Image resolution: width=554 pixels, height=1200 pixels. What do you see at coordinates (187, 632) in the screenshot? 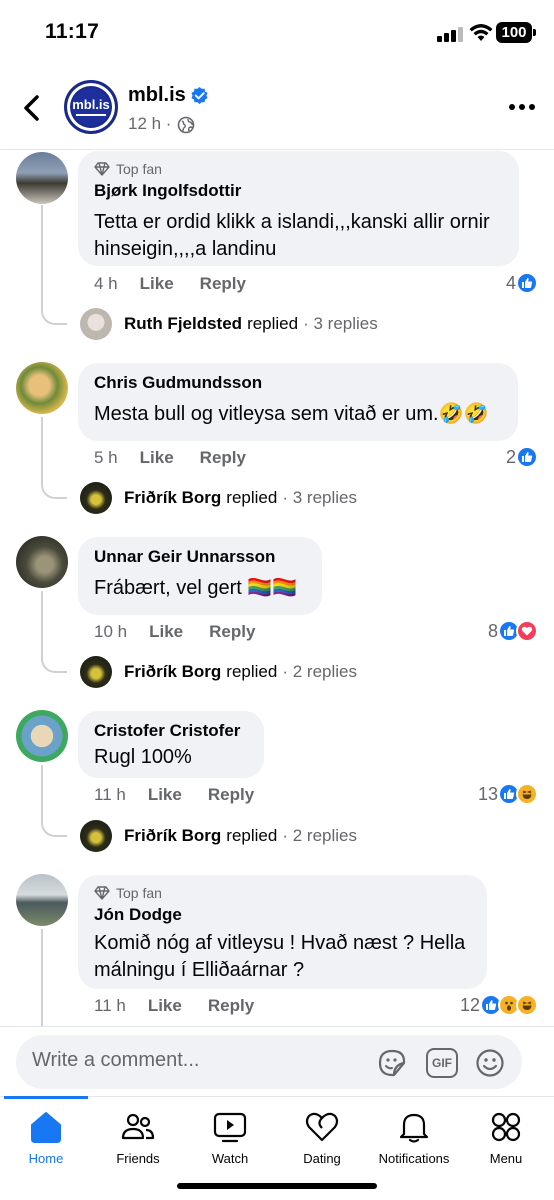
I see `comment-actions: 10 h Like Reply` at bounding box center [187, 632].